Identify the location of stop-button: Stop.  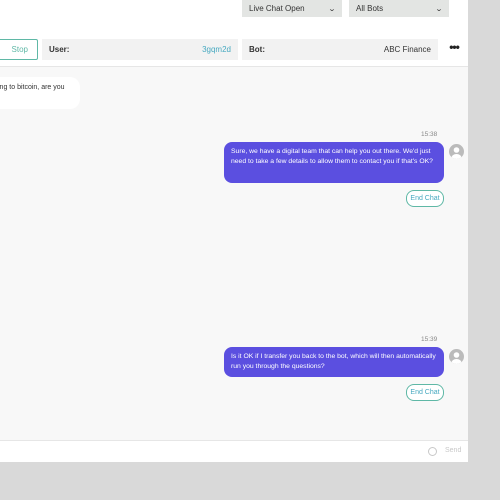
(19, 49).